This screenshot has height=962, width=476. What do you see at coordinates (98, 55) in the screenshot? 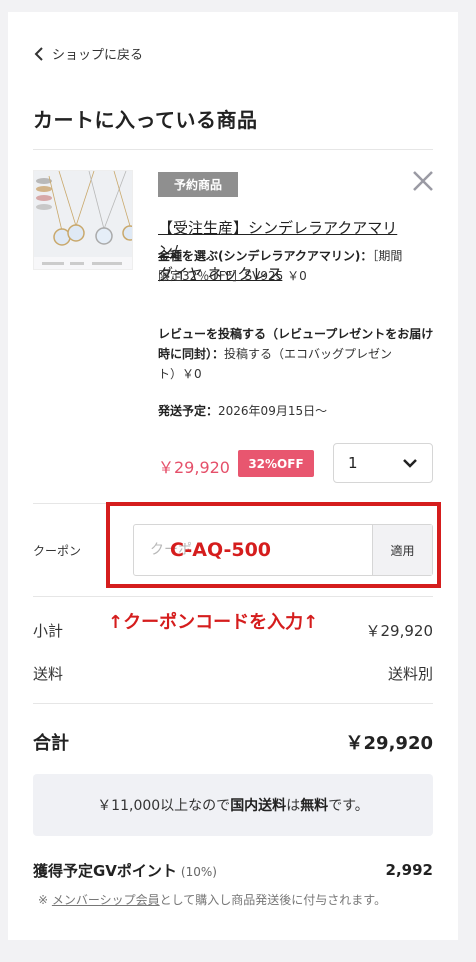
I see `back-label: ショップに戻る` at bounding box center [98, 55].